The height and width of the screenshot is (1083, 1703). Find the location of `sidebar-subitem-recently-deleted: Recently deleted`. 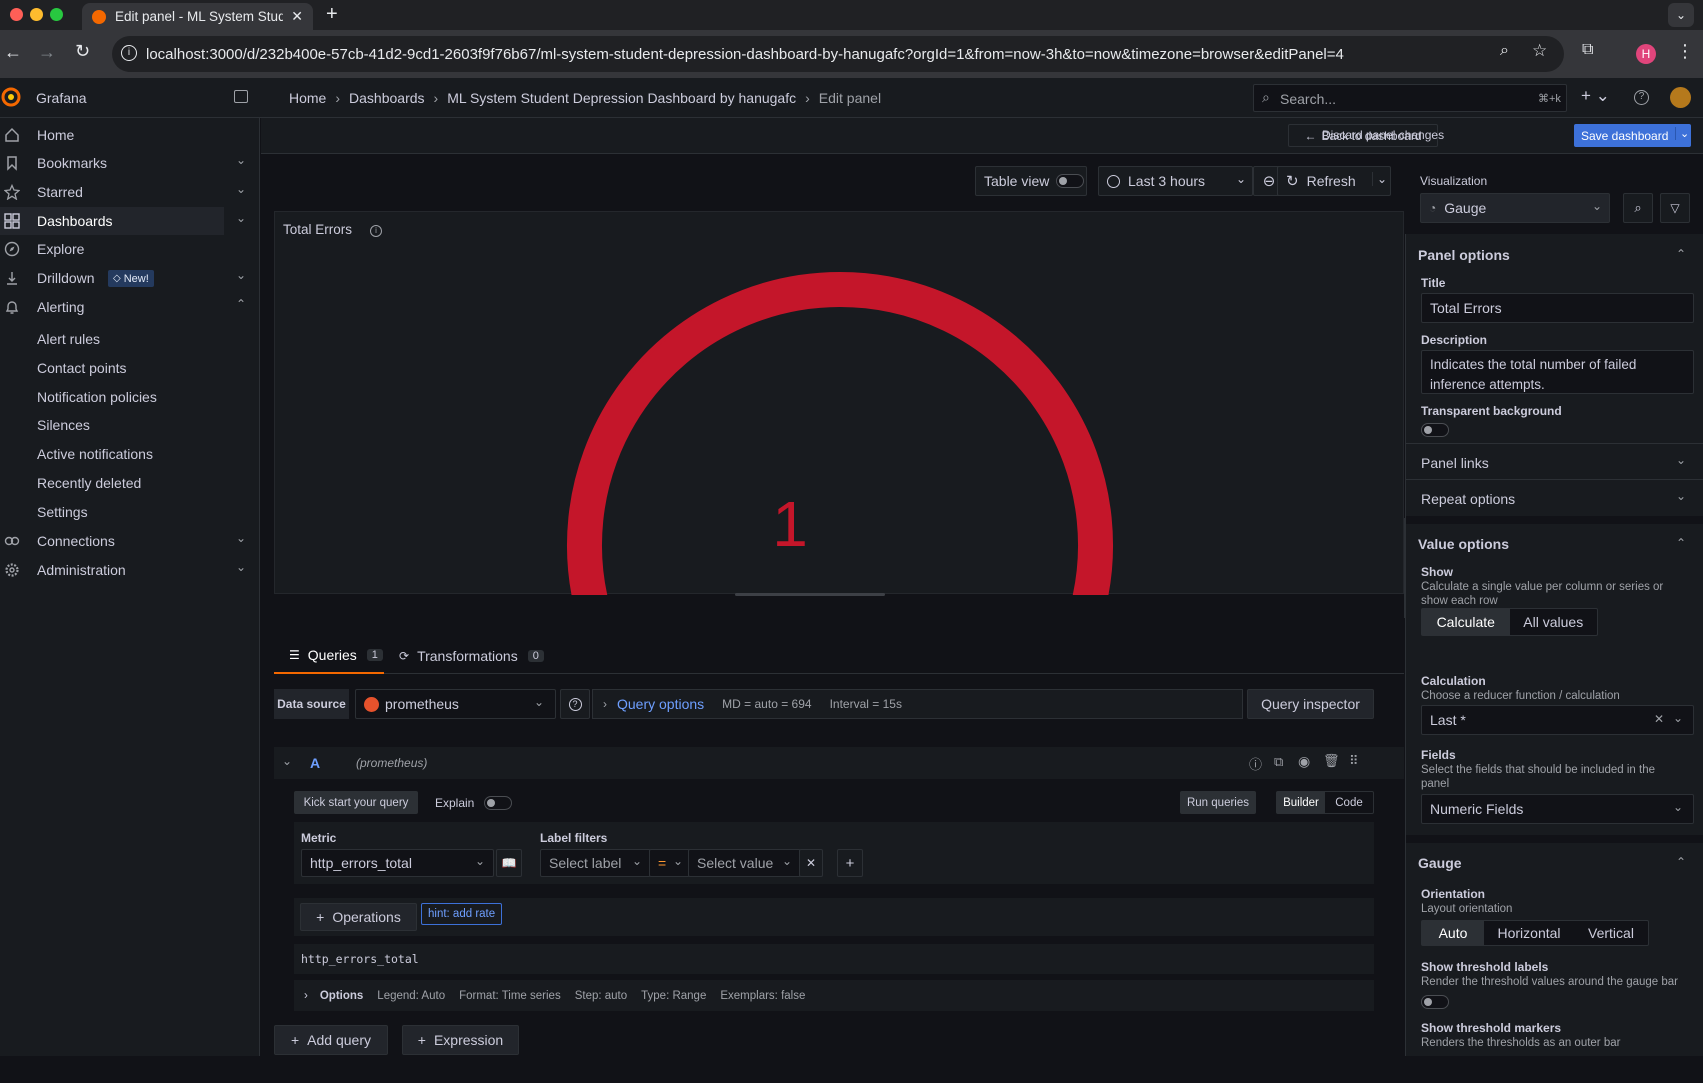

sidebar-subitem-recently-deleted: Recently deleted is located at coordinates (89, 483).